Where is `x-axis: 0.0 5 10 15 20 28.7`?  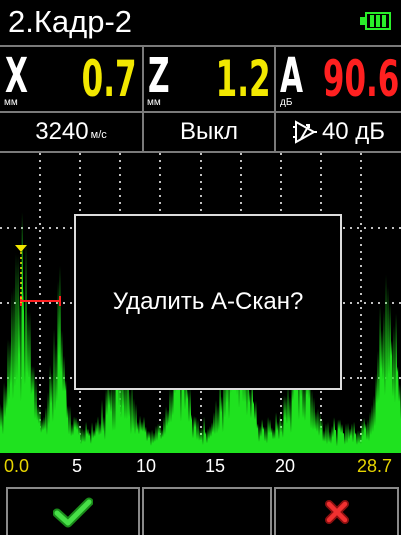 x-axis: 0.0 5 10 15 20 28.7 is located at coordinates (200, 469).